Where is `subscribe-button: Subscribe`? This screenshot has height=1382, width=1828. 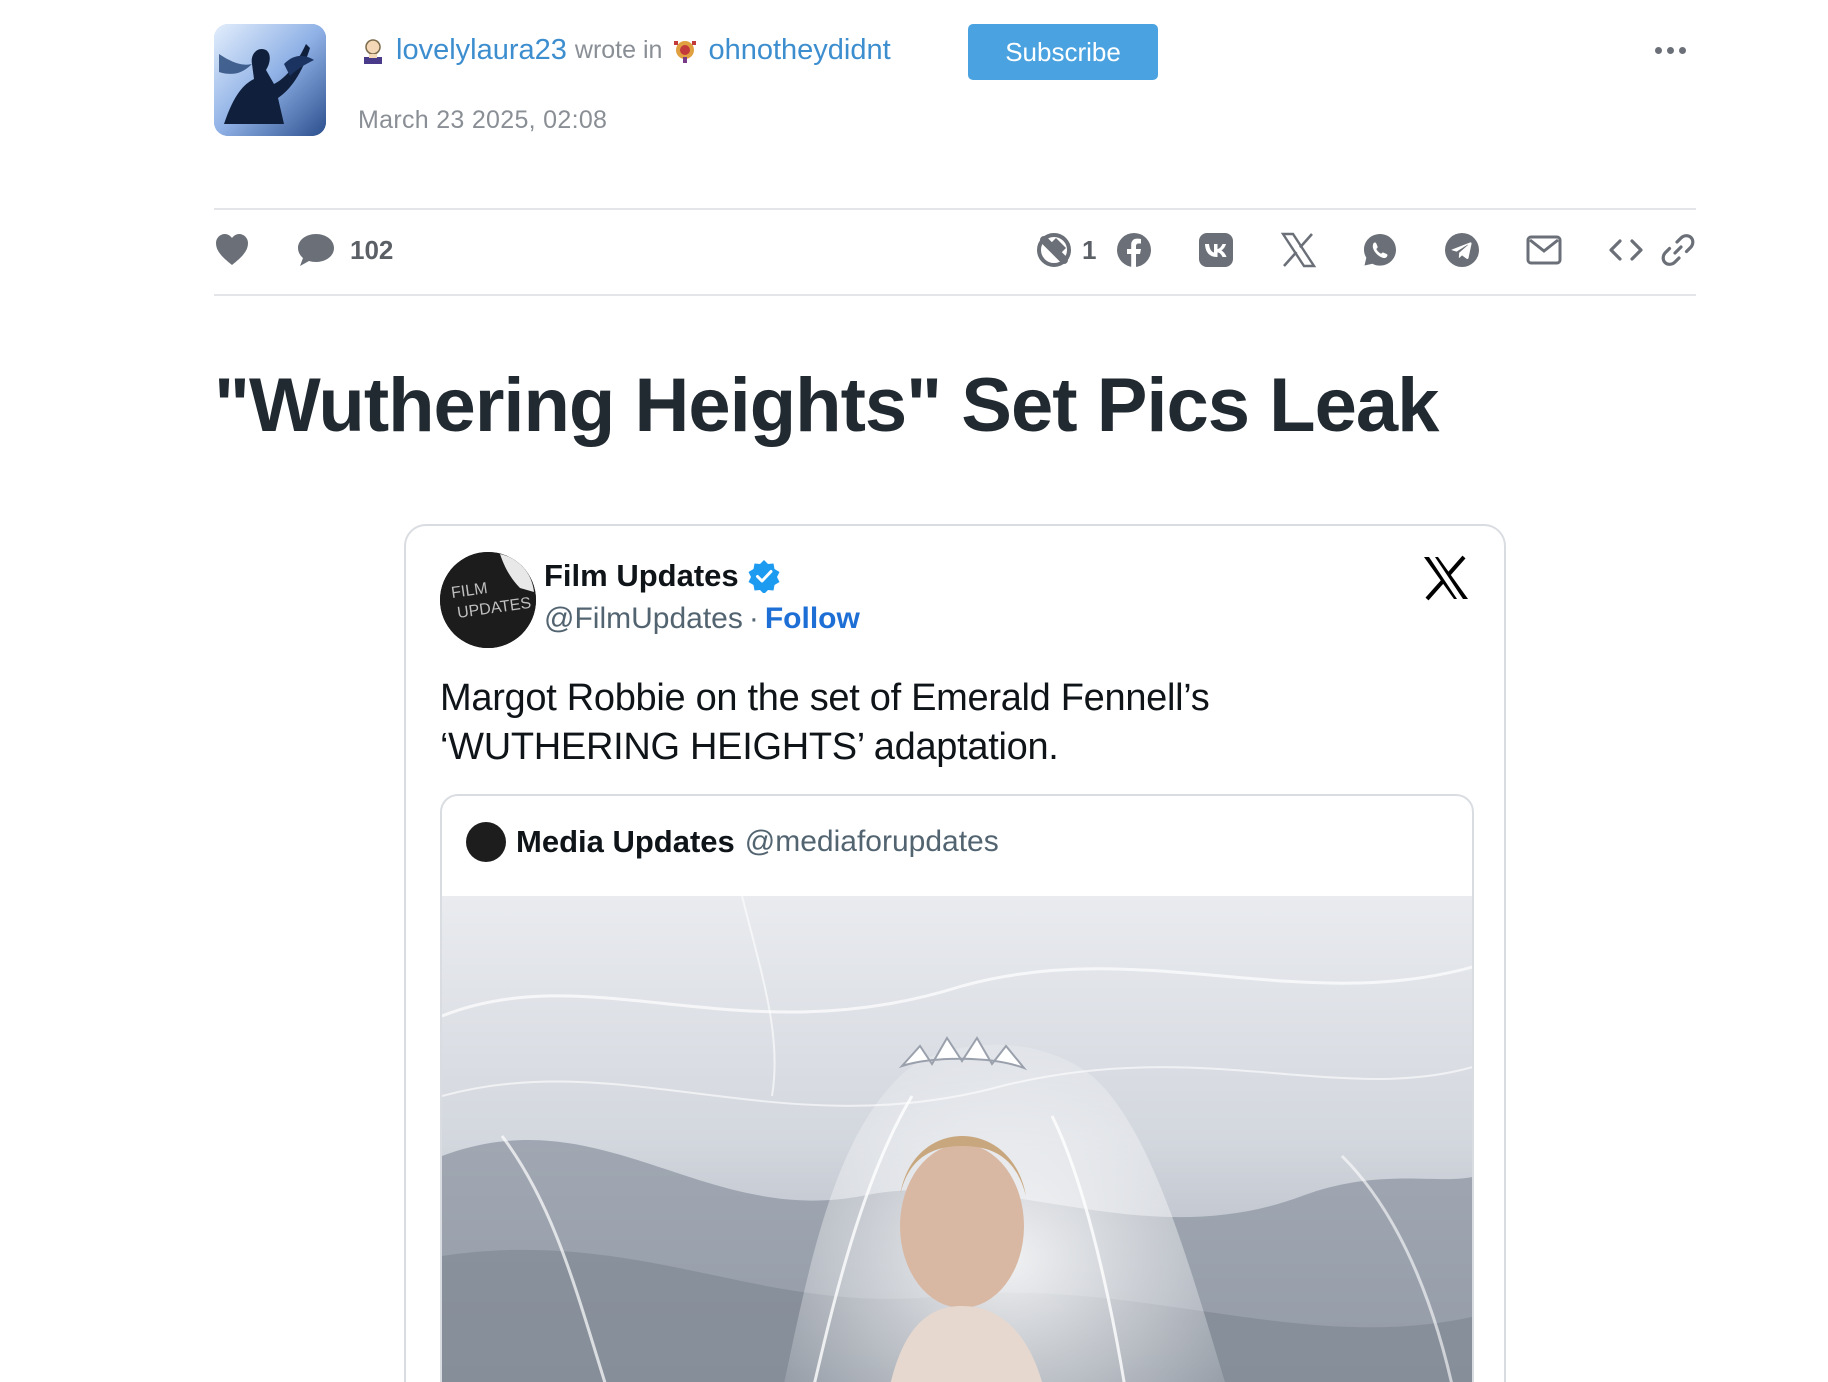
subscribe-button: Subscribe is located at coordinates (1063, 52).